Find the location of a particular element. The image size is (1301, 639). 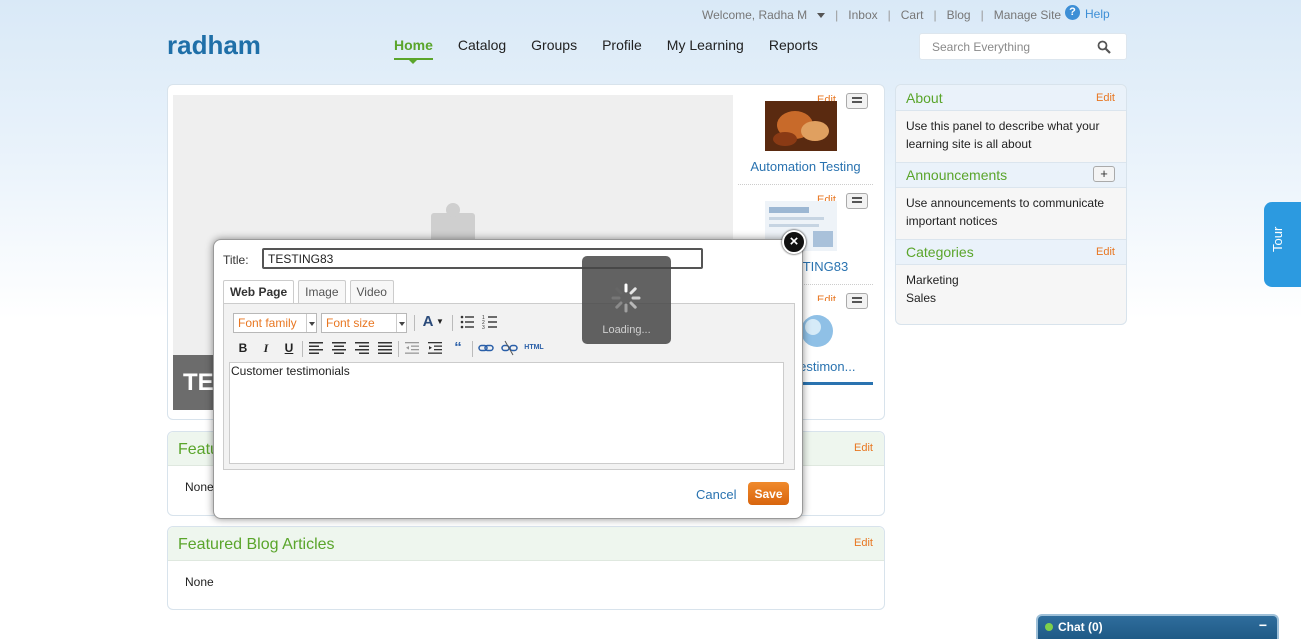

save-button: Save is located at coordinates (768, 493).